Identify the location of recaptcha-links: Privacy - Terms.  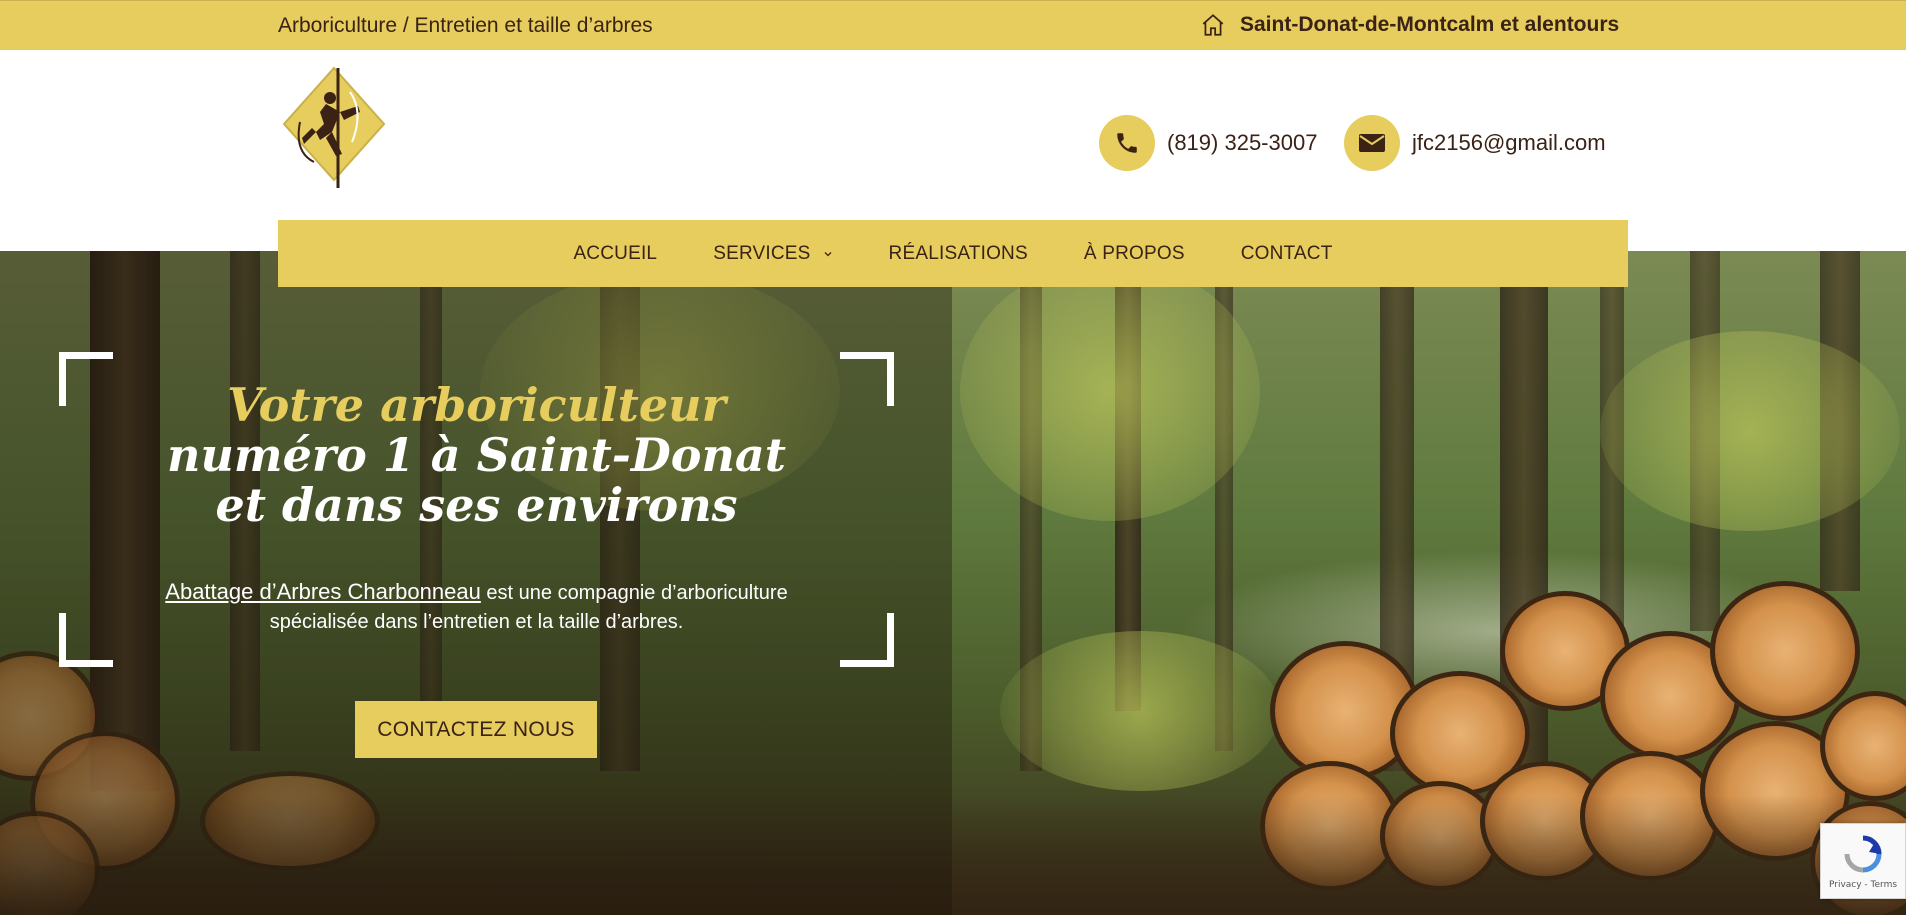
(1863, 885).